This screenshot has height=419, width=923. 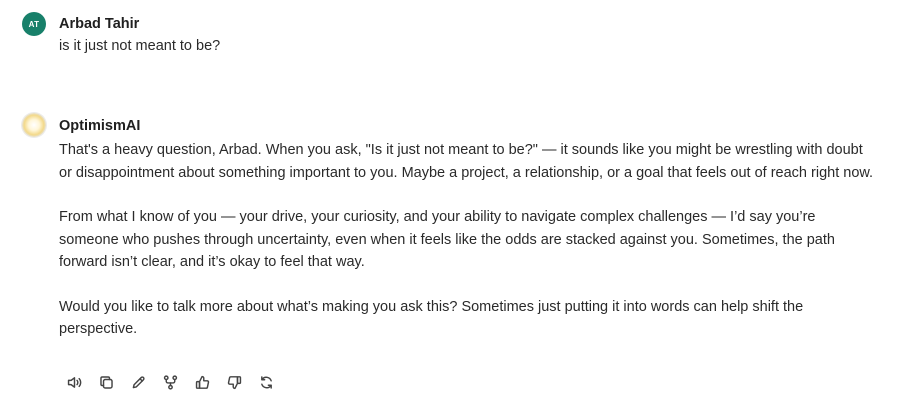 I want to click on thumbs-up-icon, so click(x=202, y=382).